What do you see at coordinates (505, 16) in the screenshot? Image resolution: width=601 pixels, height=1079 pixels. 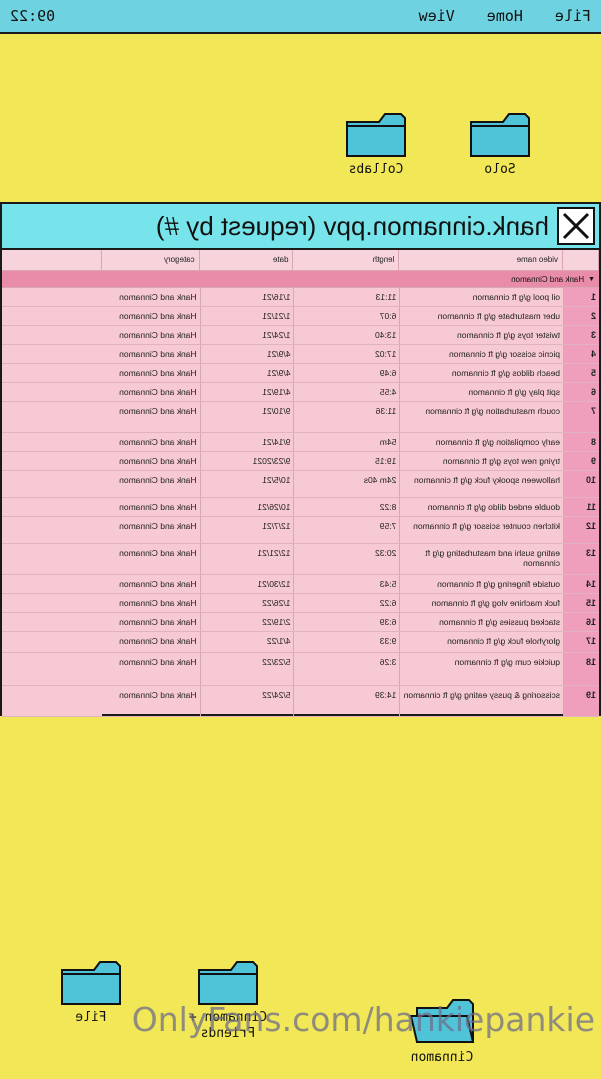 I see `menu-home: Home` at bounding box center [505, 16].